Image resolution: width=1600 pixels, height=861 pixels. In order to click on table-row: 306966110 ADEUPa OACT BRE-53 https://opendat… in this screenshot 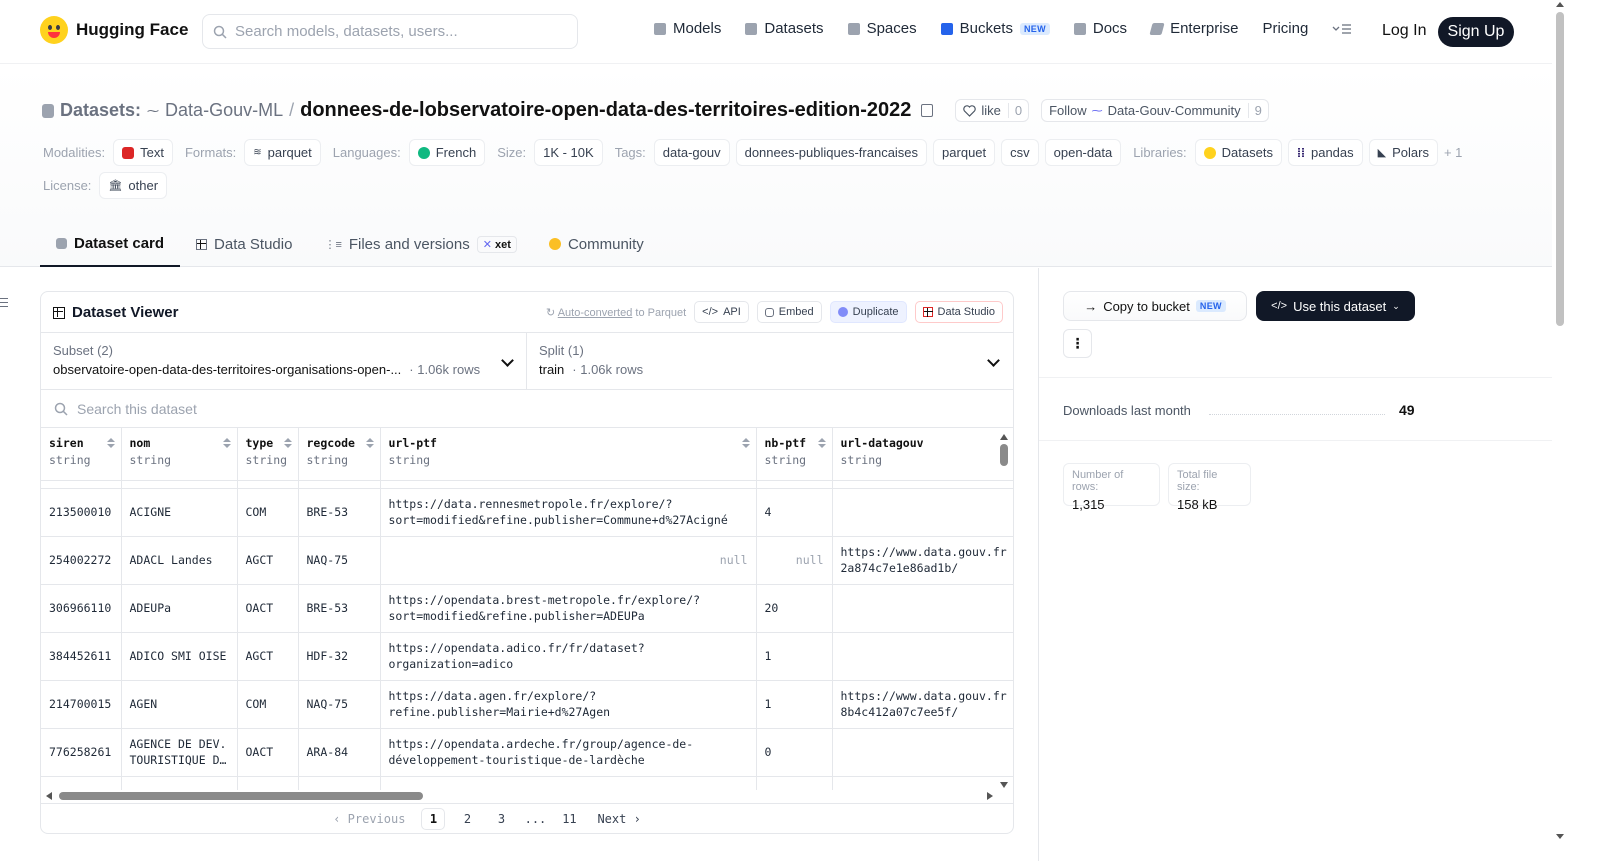, I will do `click(527, 608)`.